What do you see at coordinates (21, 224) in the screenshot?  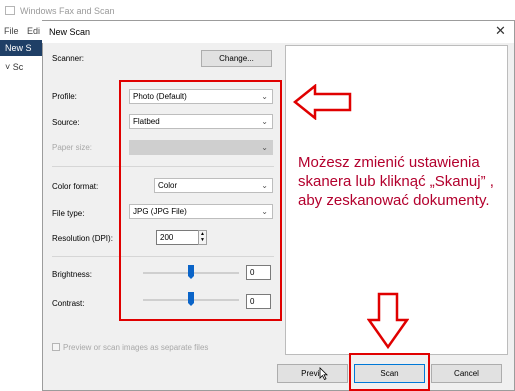 I see `folder-tree` at bounding box center [21, 224].